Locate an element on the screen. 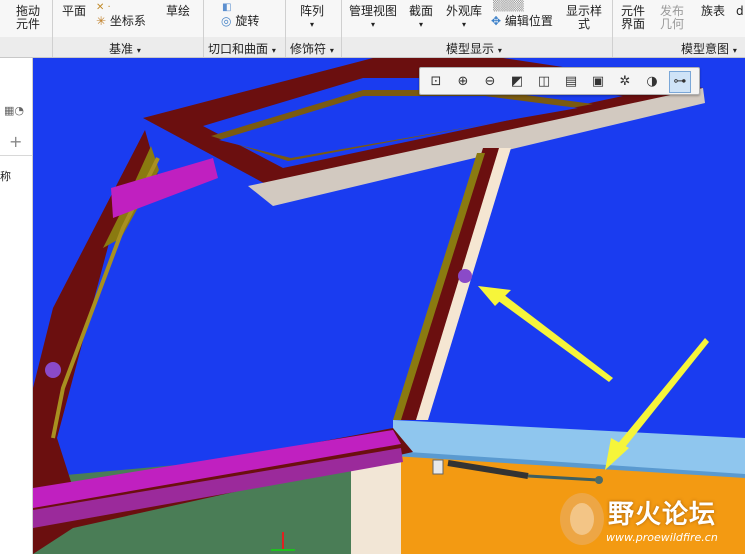  publish-geometry-button: 发布 几何 is located at coordinates (672, 18).